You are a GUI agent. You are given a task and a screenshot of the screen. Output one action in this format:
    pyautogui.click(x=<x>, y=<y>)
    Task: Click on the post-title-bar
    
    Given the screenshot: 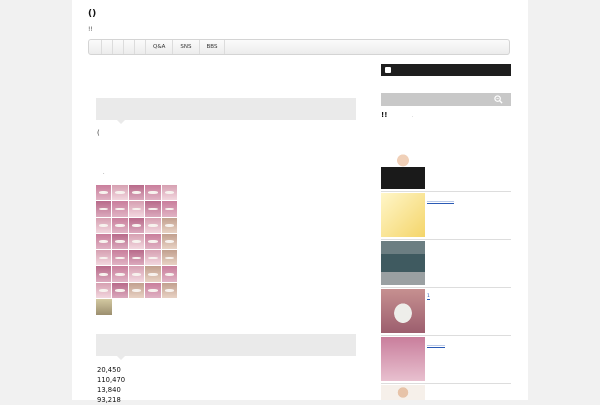 What is the action you would take?
    pyautogui.click(x=226, y=111)
    